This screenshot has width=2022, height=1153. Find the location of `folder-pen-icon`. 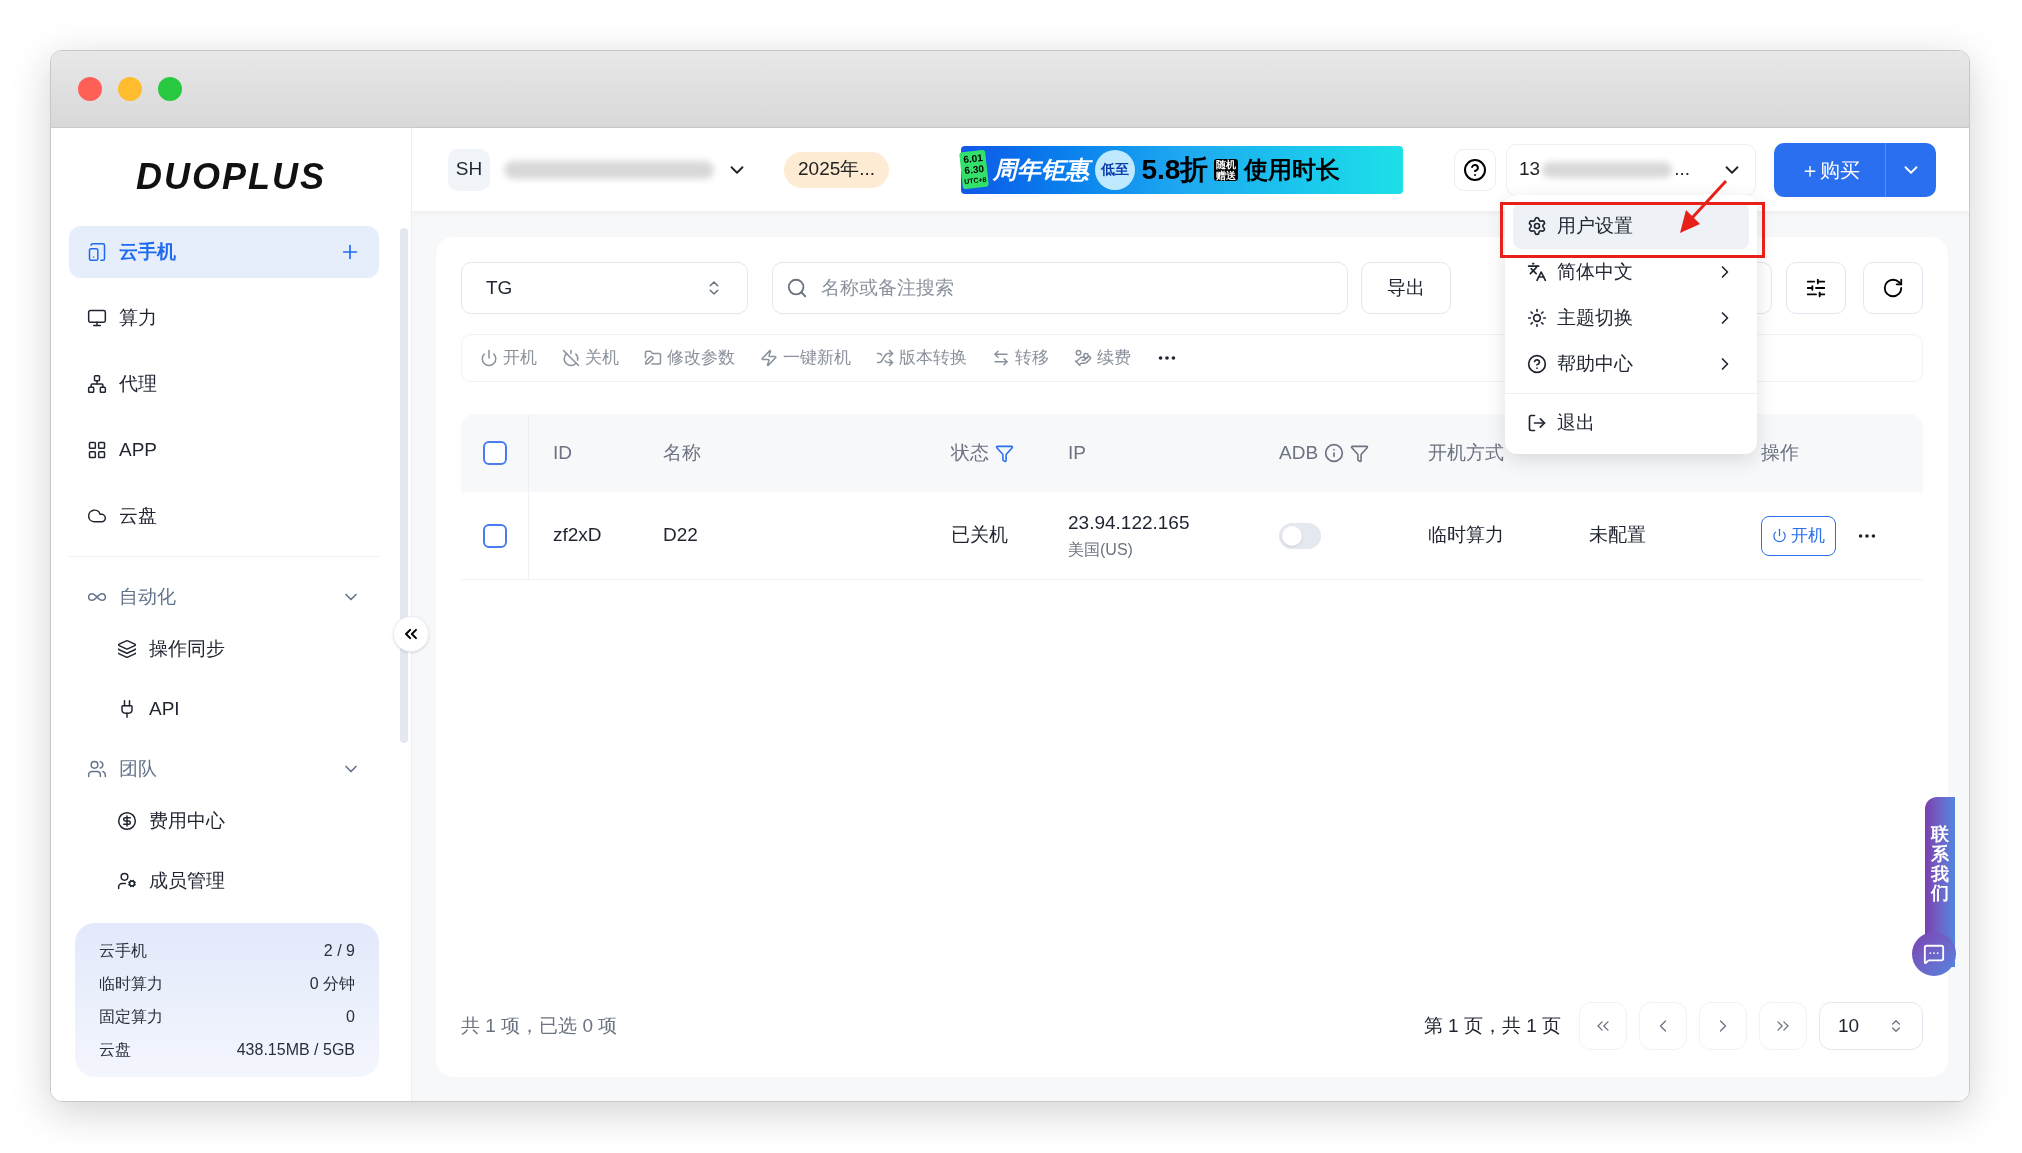

folder-pen-icon is located at coordinates (653, 358).